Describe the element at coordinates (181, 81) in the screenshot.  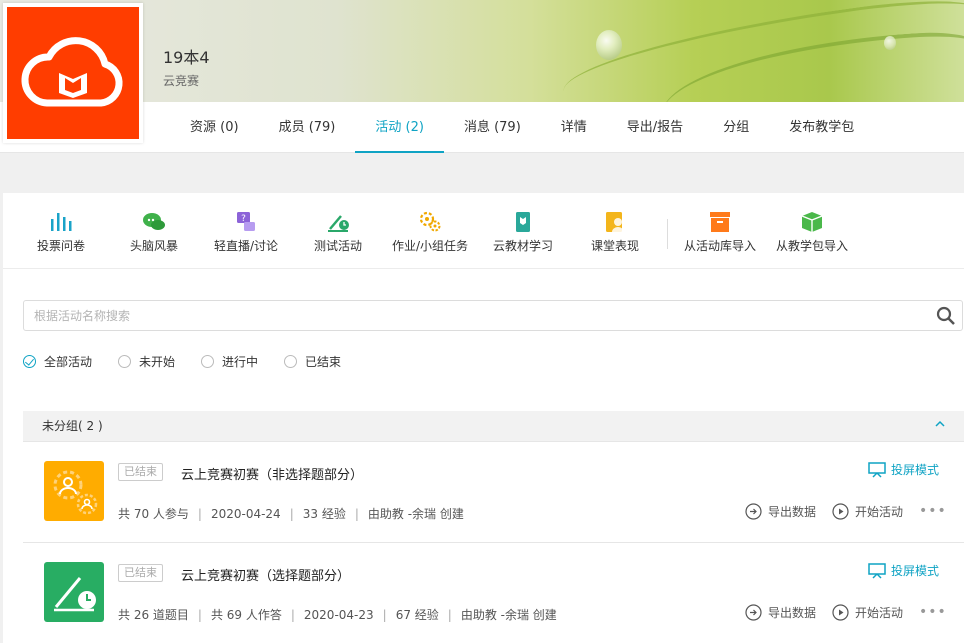
I see `course-subtitle: 云竞赛` at that location.